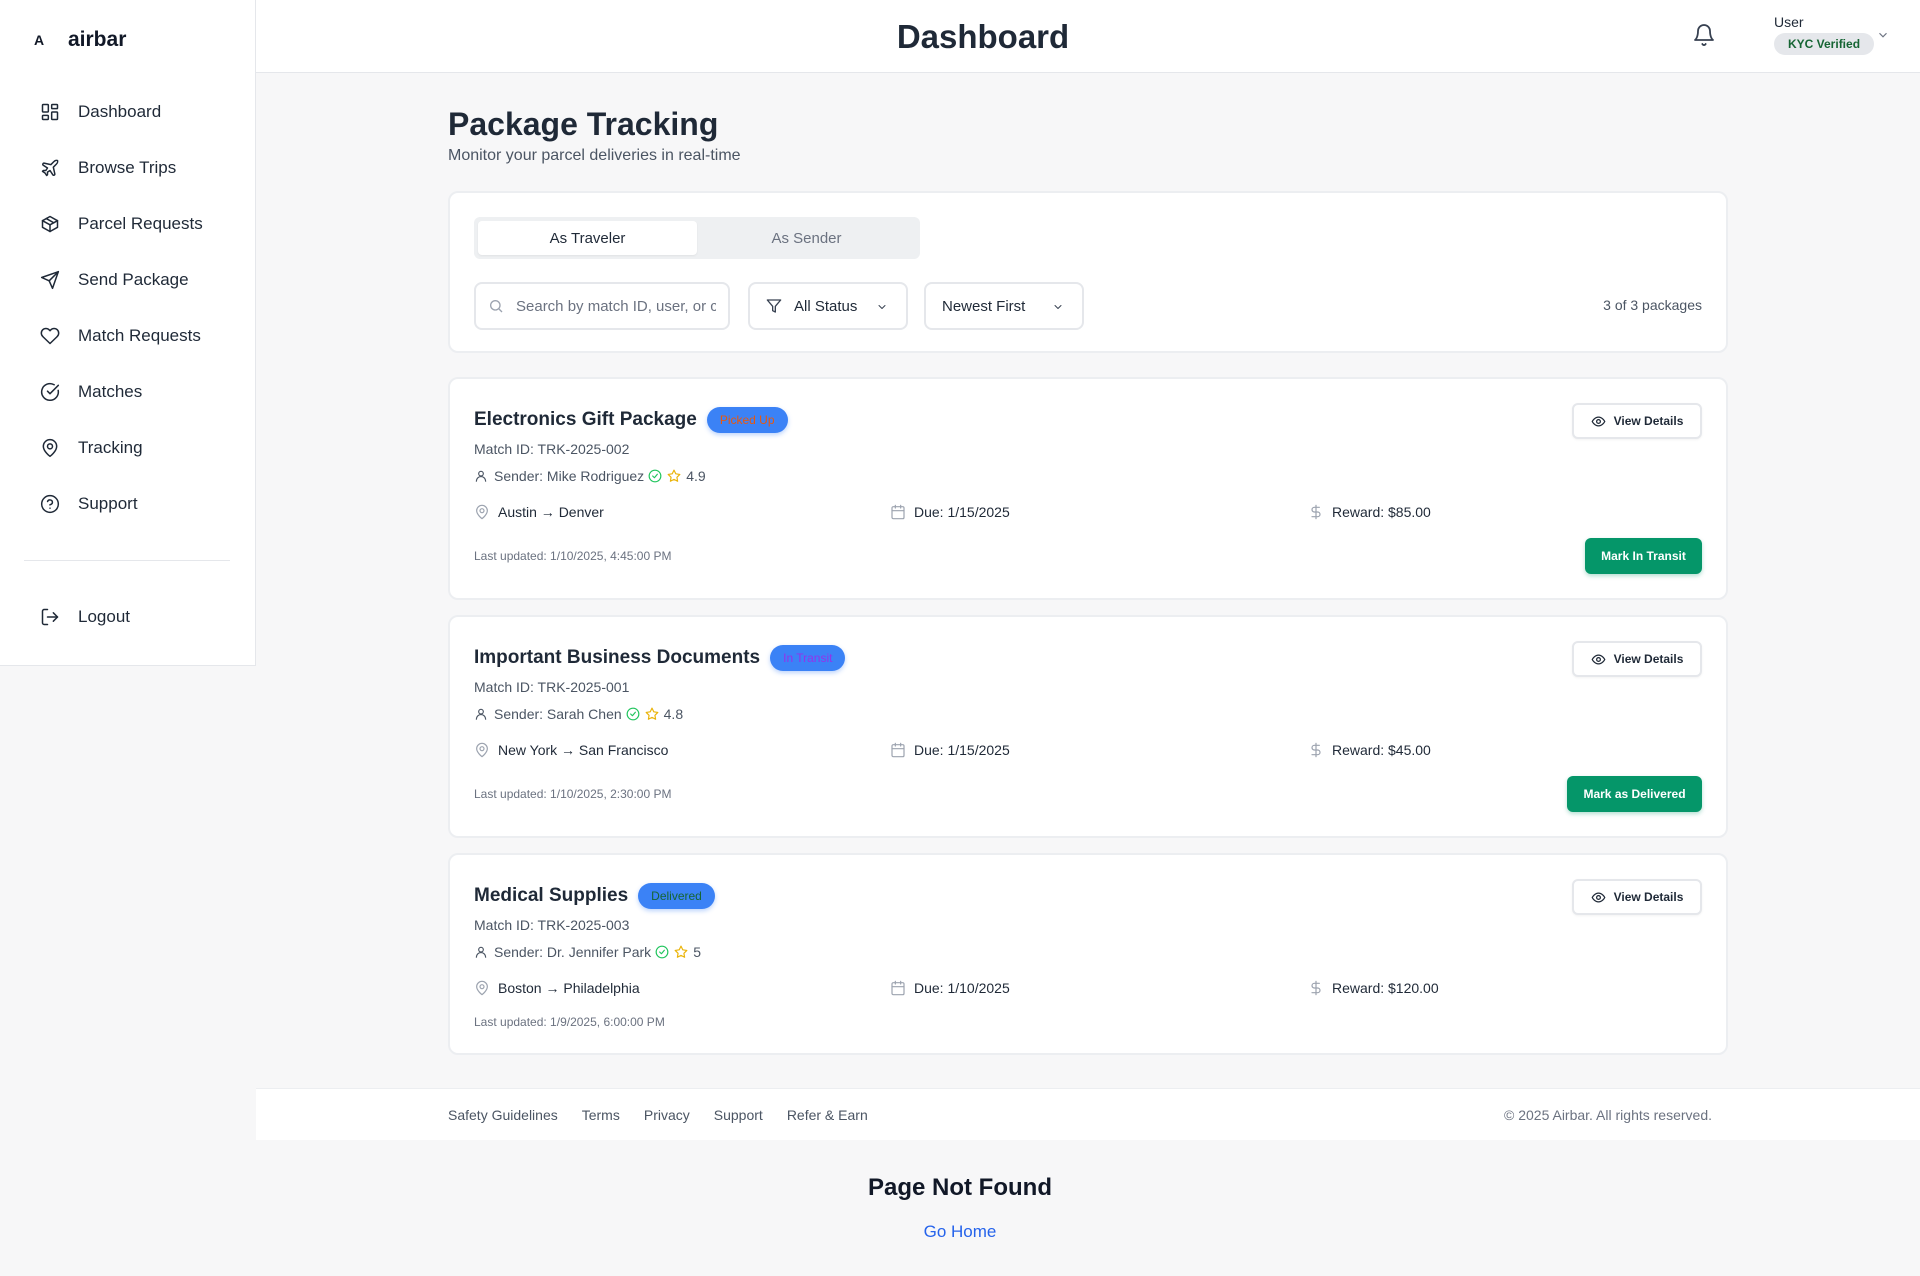 The width and height of the screenshot is (1920, 1276). I want to click on brand-name: airbar, so click(97, 39).